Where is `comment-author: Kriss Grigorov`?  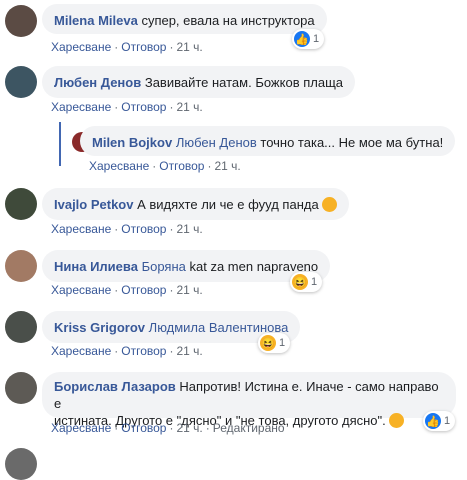 comment-author: Kriss Grigorov is located at coordinates (99, 327).